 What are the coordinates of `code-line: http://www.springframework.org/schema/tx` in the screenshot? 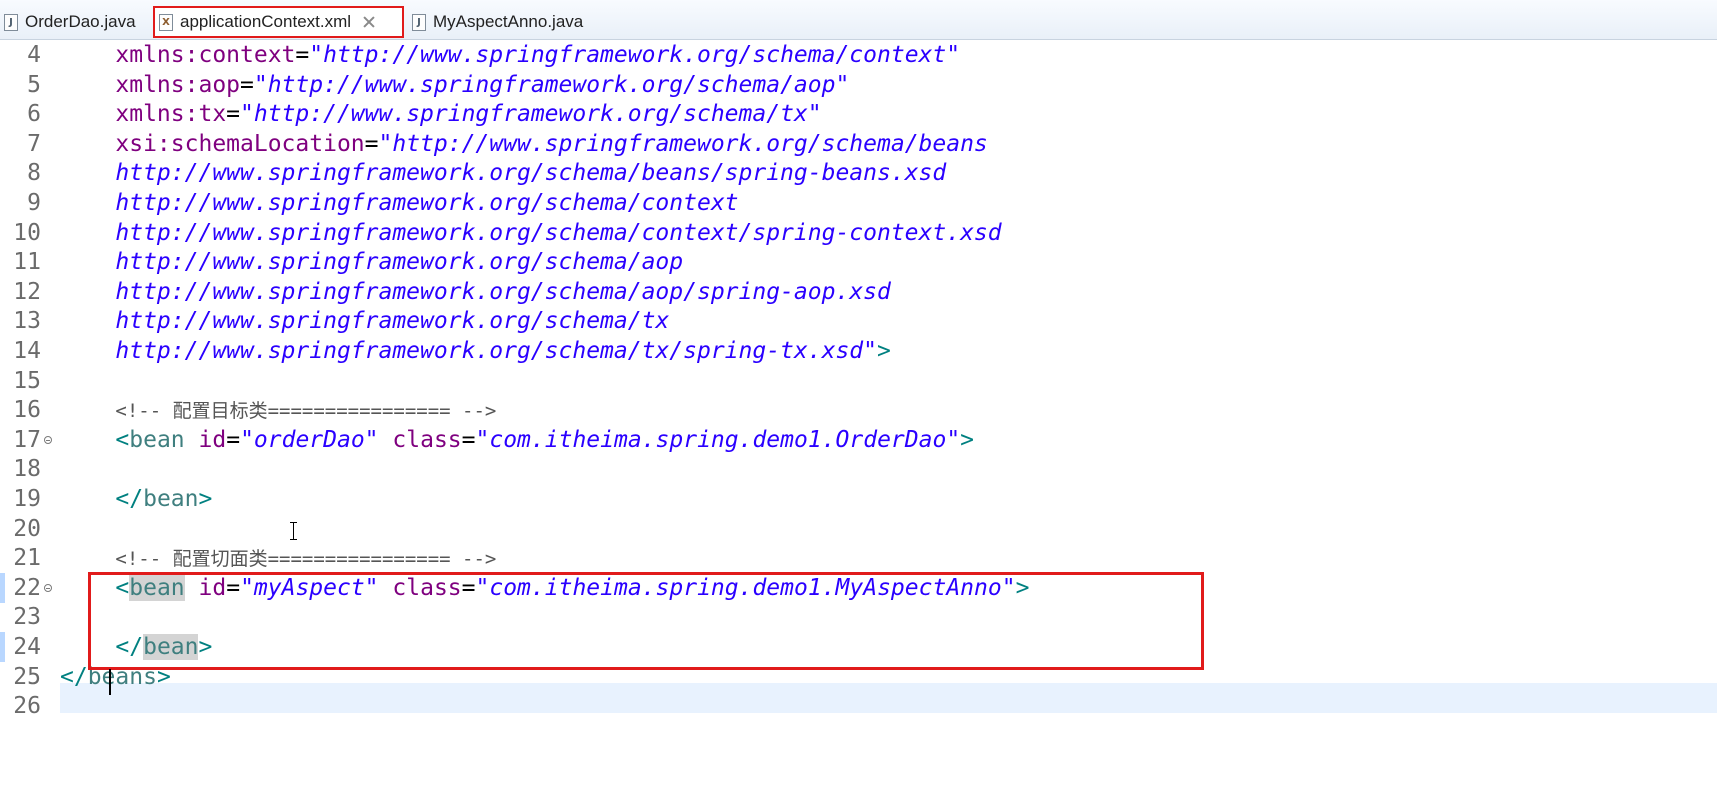 It's located at (364, 321).